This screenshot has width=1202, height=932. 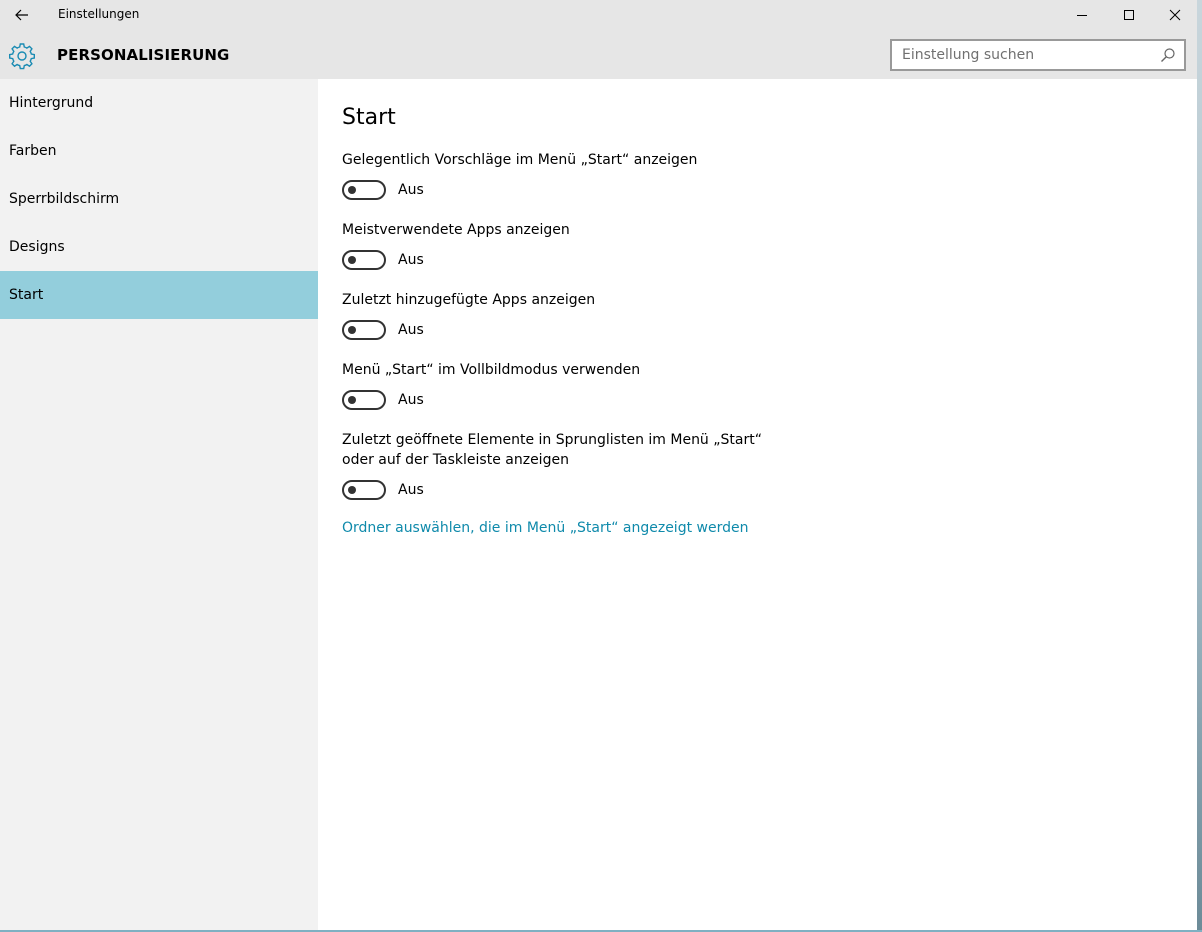 What do you see at coordinates (22, 56) in the screenshot?
I see `gear-icon` at bounding box center [22, 56].